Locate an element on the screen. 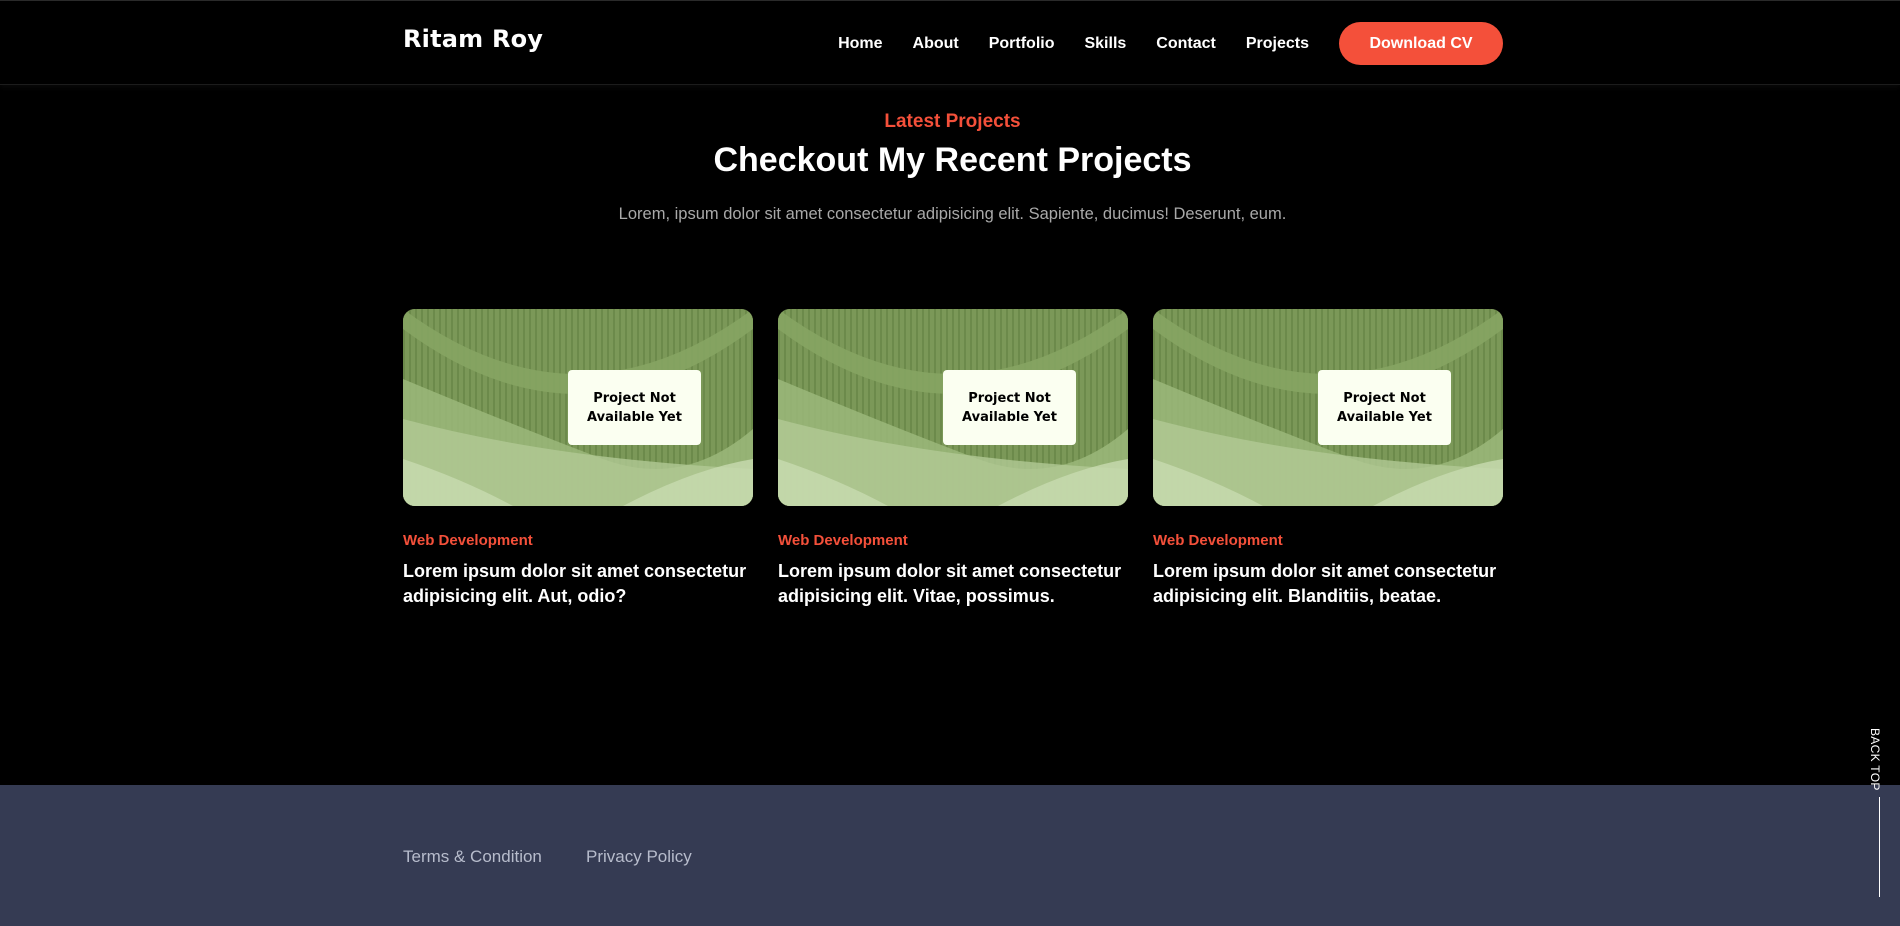 The width and height of the screenshot is (1900, 926). section-title: Checkout My Recent Projects is located at coordinates (952, 160).